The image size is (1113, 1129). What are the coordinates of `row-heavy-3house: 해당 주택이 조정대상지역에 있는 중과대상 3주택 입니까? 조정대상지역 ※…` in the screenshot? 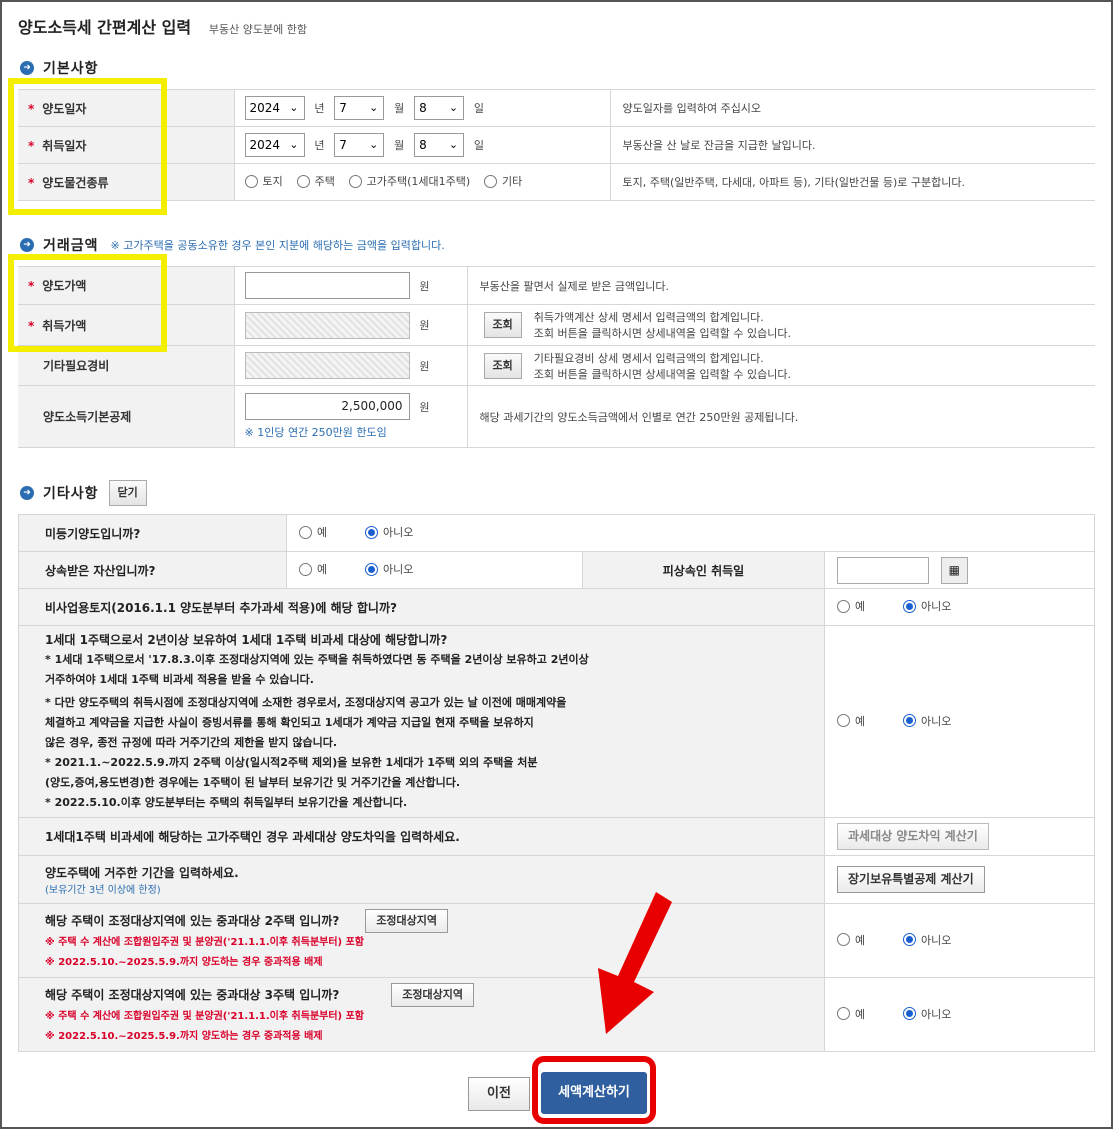 It's located at (556, 1014).